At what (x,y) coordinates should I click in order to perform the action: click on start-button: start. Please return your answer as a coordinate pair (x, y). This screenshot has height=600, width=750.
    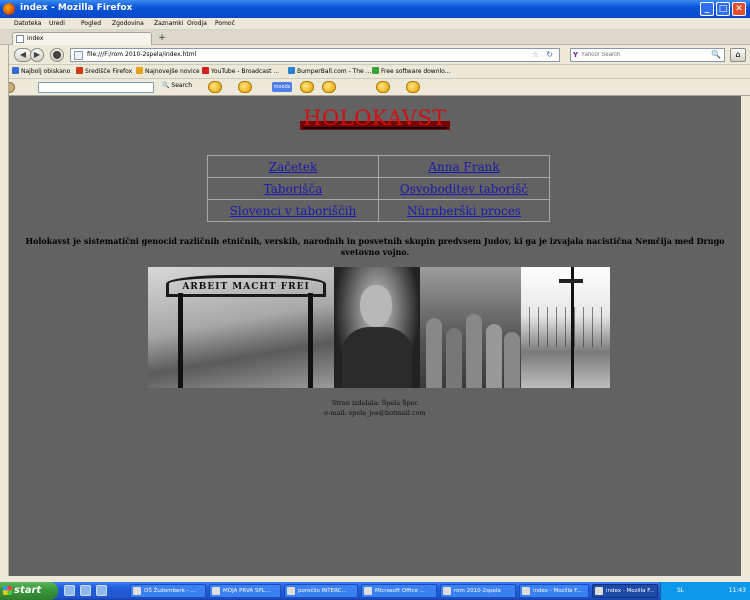
    Looking at the image, I should click on (29, 591).